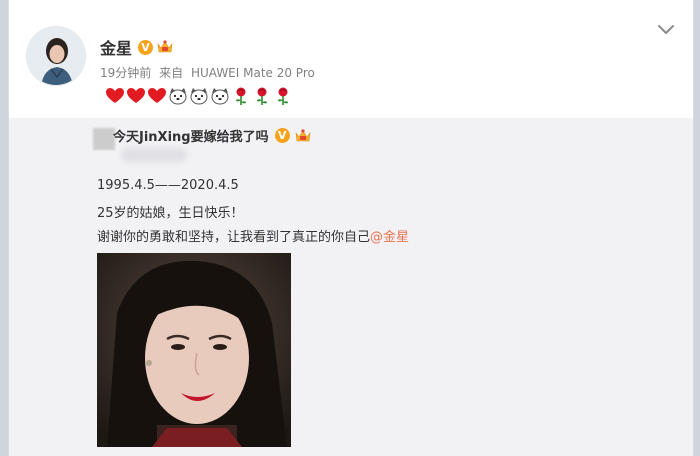 Image resolution: width=700 pixels, height=456 pixels. I want to click on mention-link: @金星, so click(389, 237).